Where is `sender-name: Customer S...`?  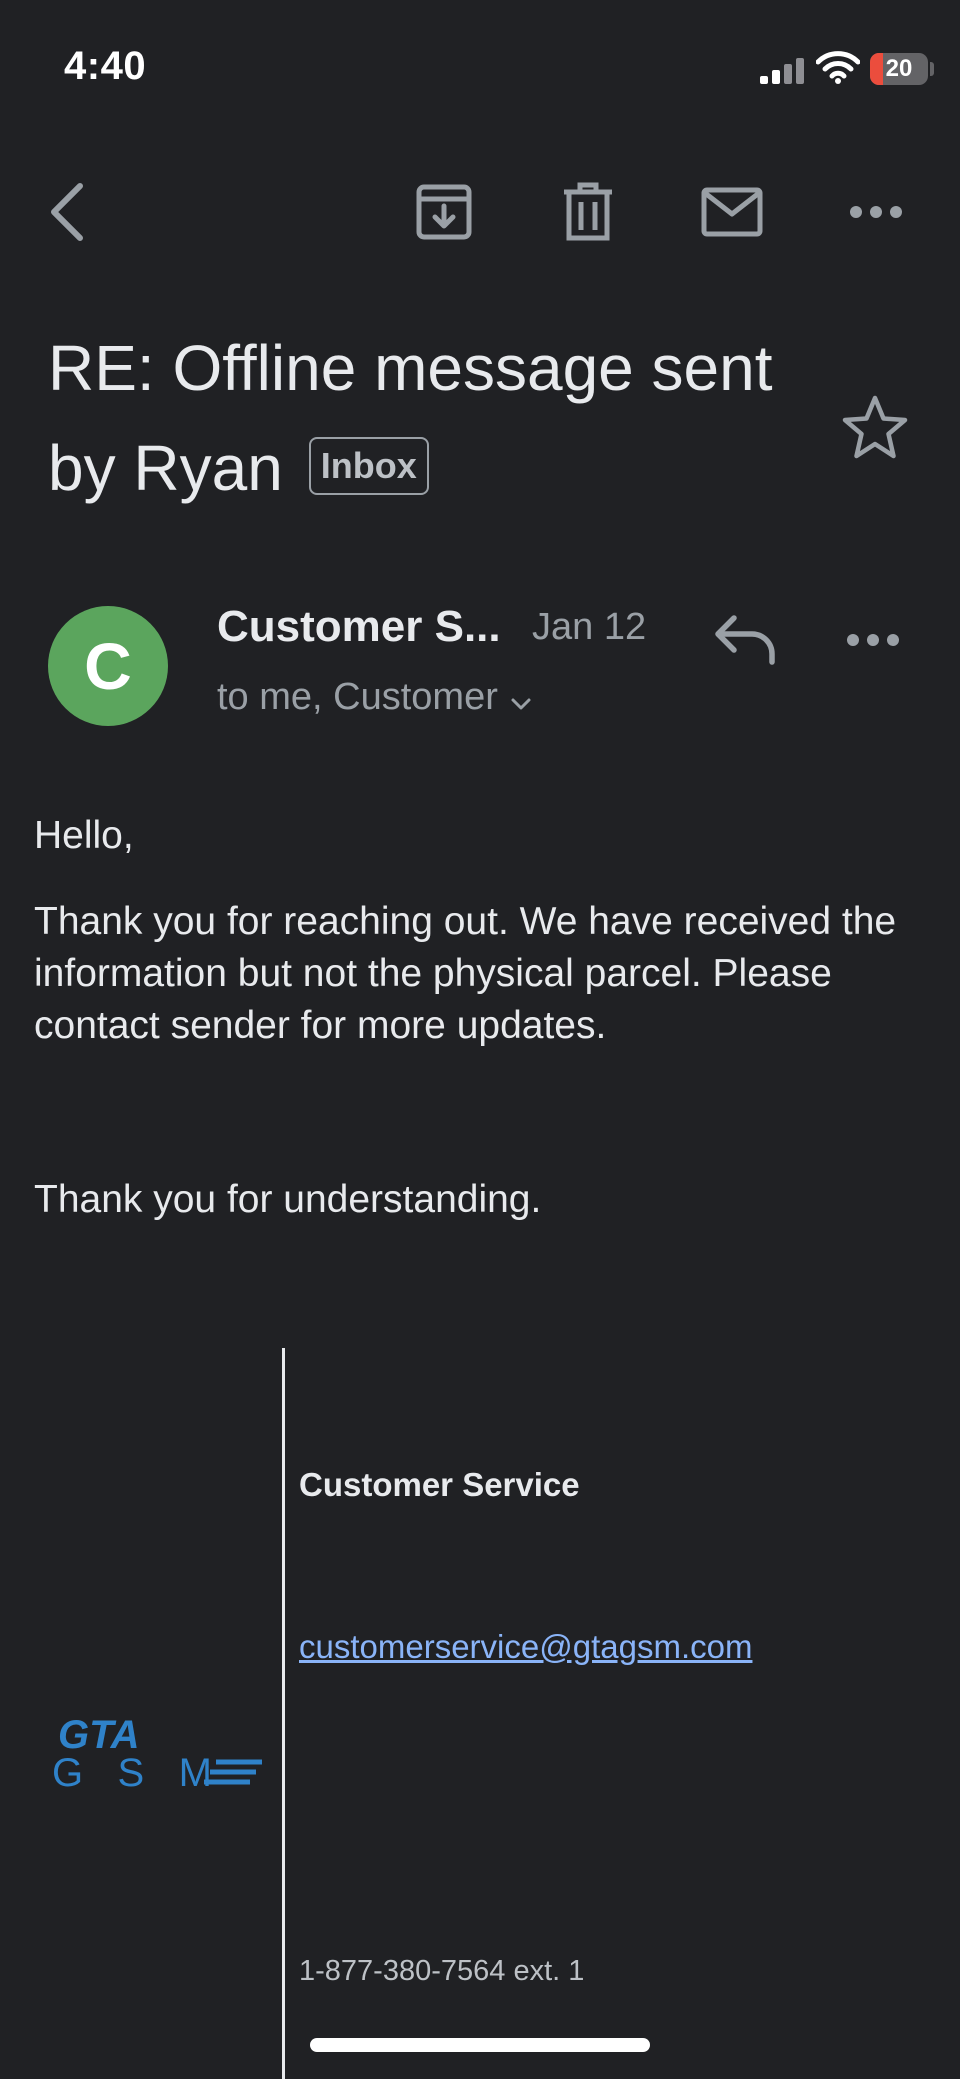
sender-name: Customer S... is located at coordinates (359, 627).